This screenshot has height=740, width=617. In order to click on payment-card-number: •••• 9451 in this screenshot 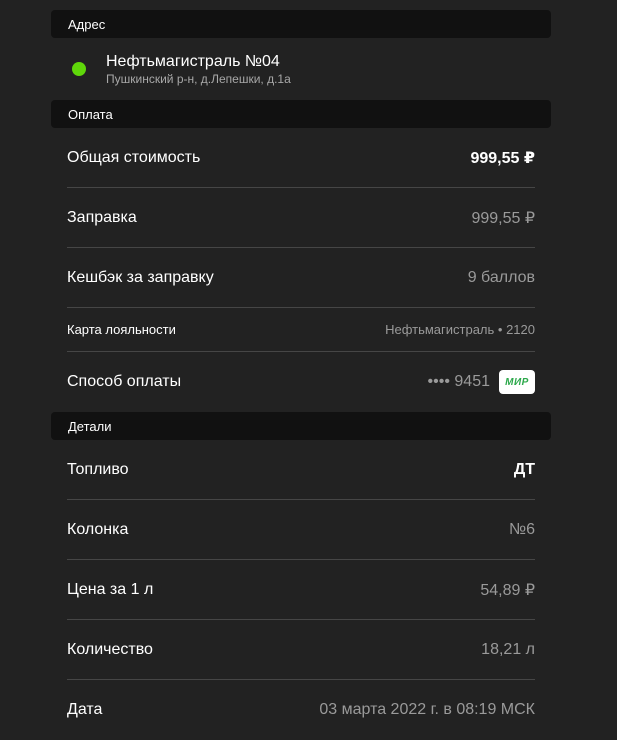, I will do `click(458, 381)`.